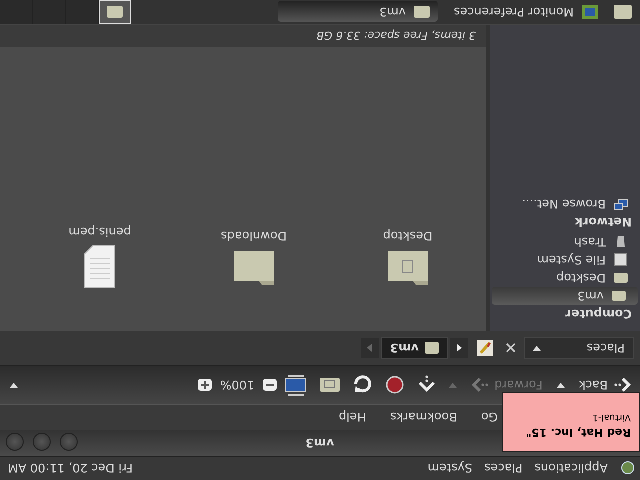  Describe the element at coordinates (408, 259) in the screenshot. I see `file-item: Desktop` at that location.